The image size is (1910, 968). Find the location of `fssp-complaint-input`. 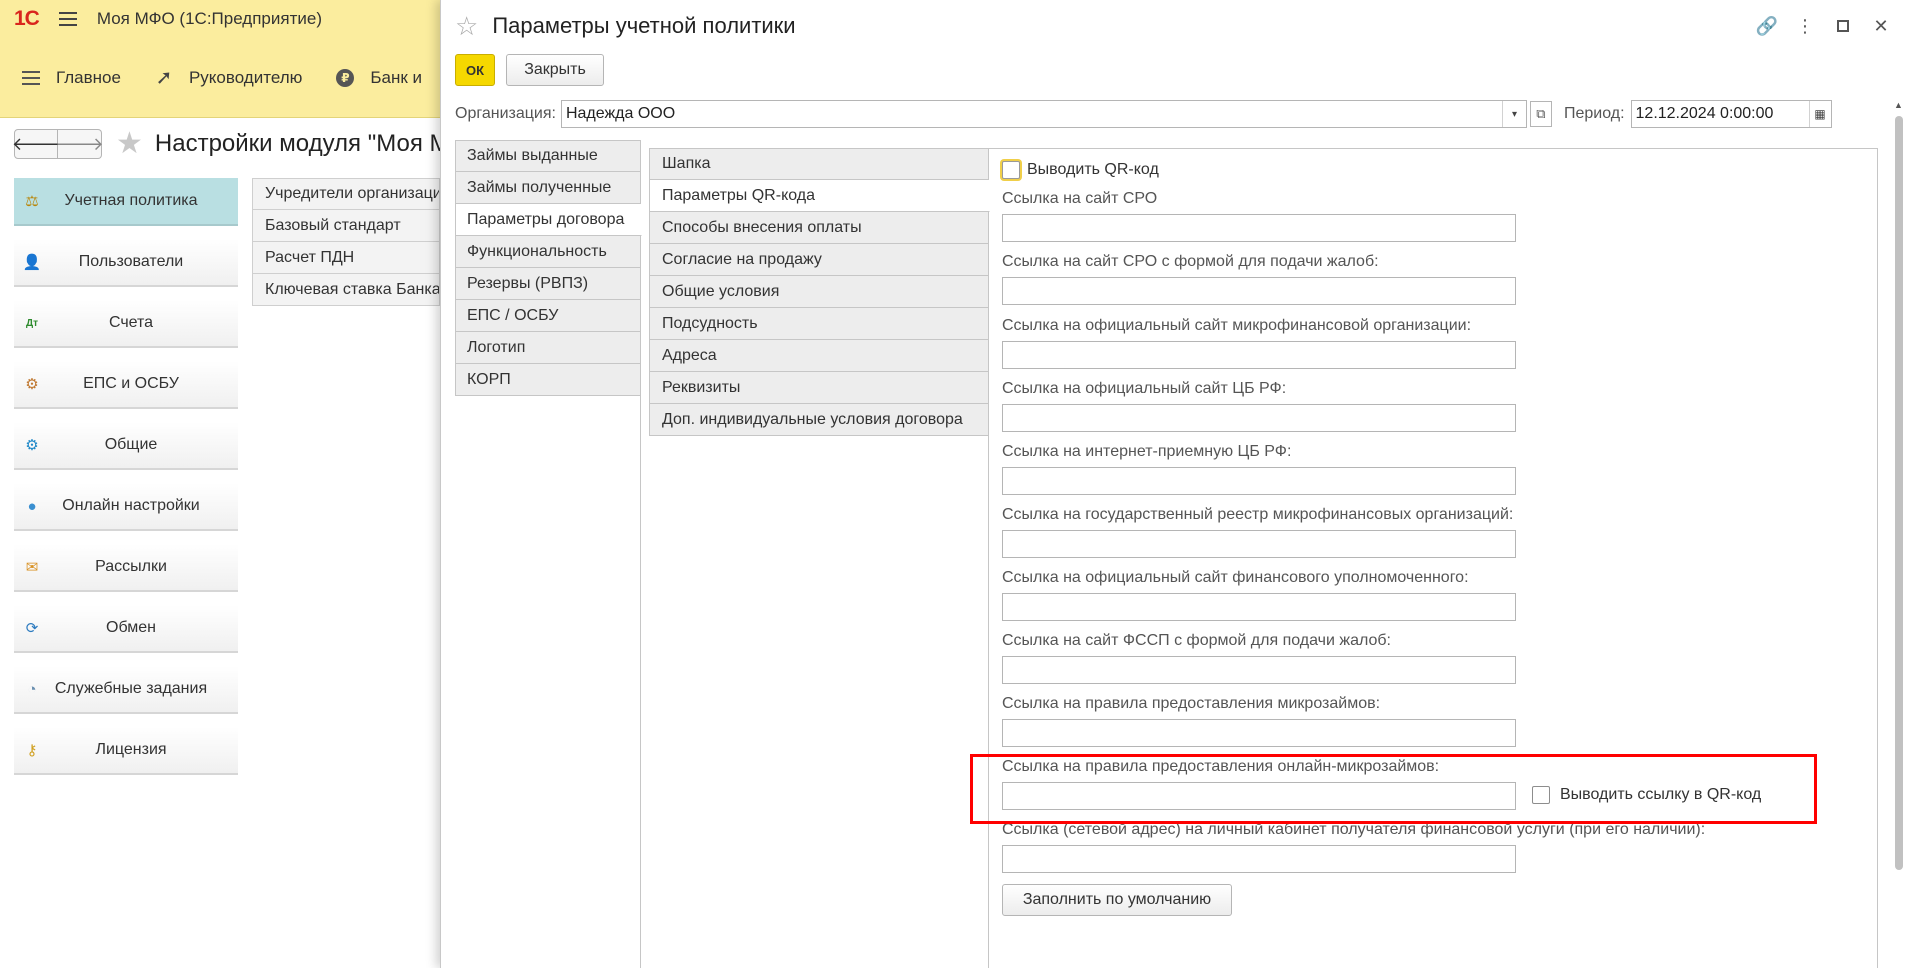

fssp-complaint-input is located at coordinates (1259, 670).